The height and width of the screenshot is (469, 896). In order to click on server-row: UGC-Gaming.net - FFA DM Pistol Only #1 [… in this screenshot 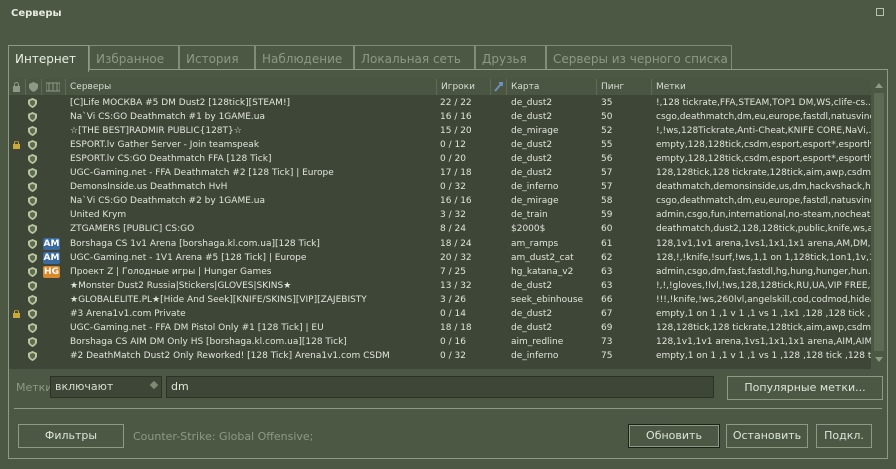, I will do `click(440, 328)`.